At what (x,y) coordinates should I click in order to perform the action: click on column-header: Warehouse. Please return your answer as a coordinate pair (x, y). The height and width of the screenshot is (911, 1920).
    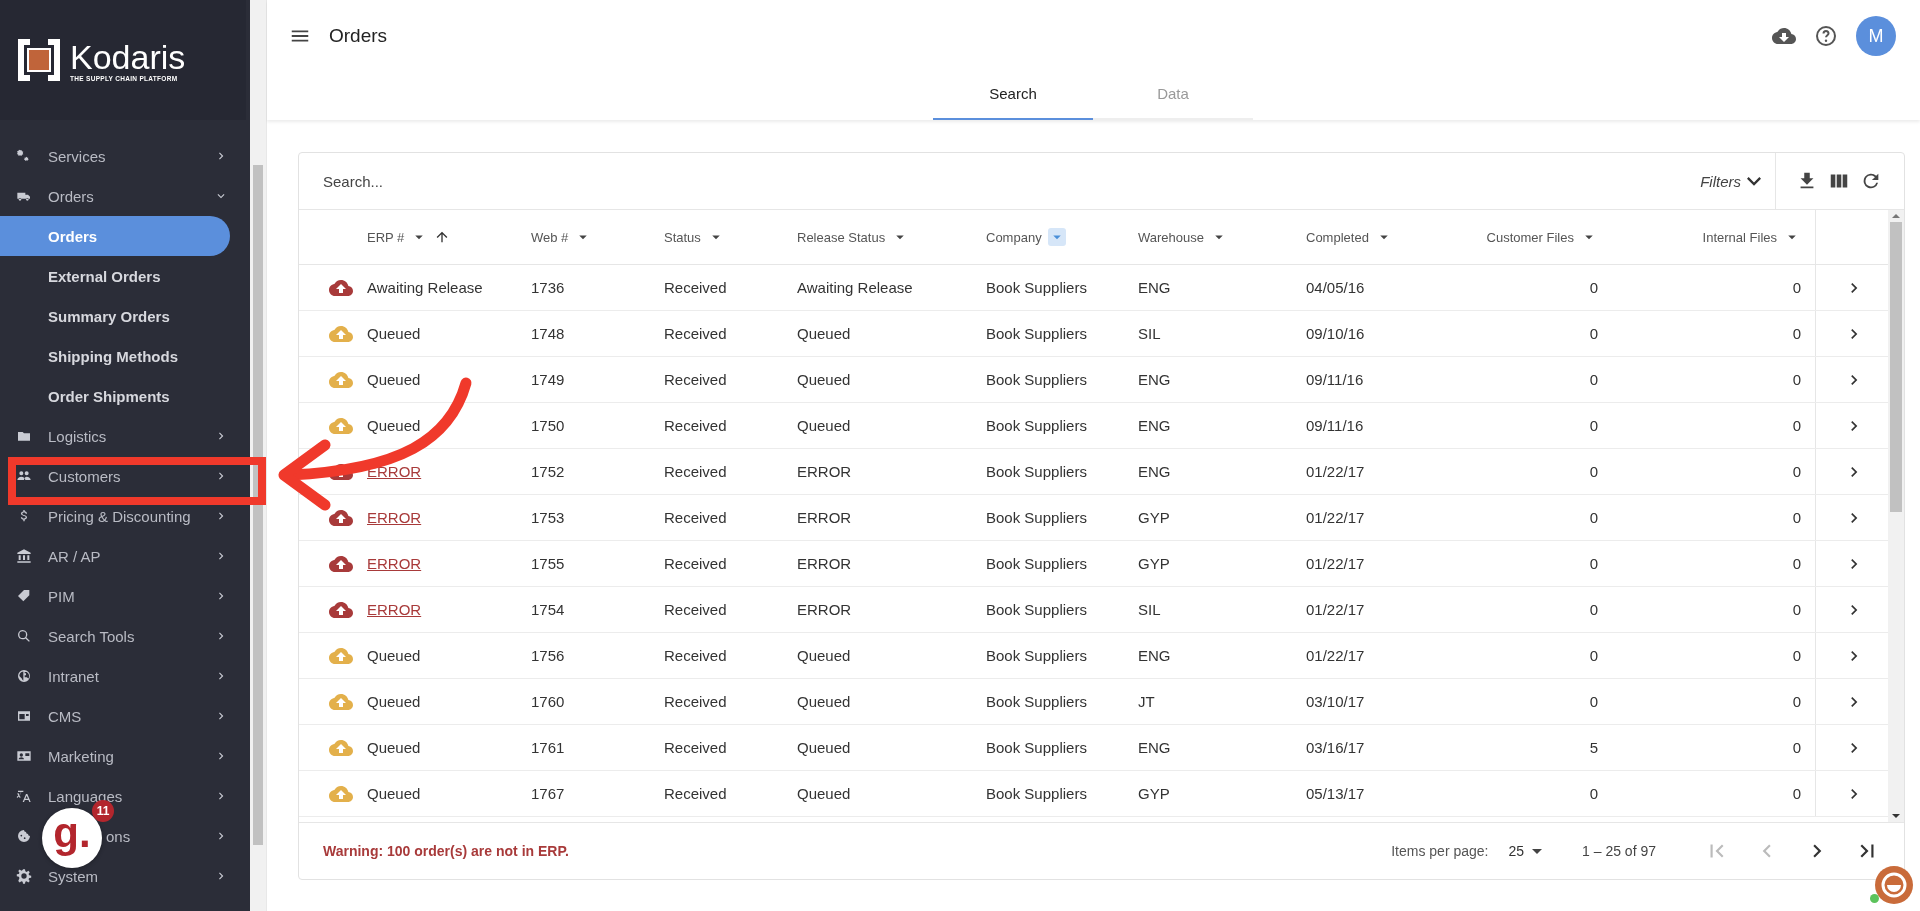
    Looking at the image, I should click on (1218, 237).